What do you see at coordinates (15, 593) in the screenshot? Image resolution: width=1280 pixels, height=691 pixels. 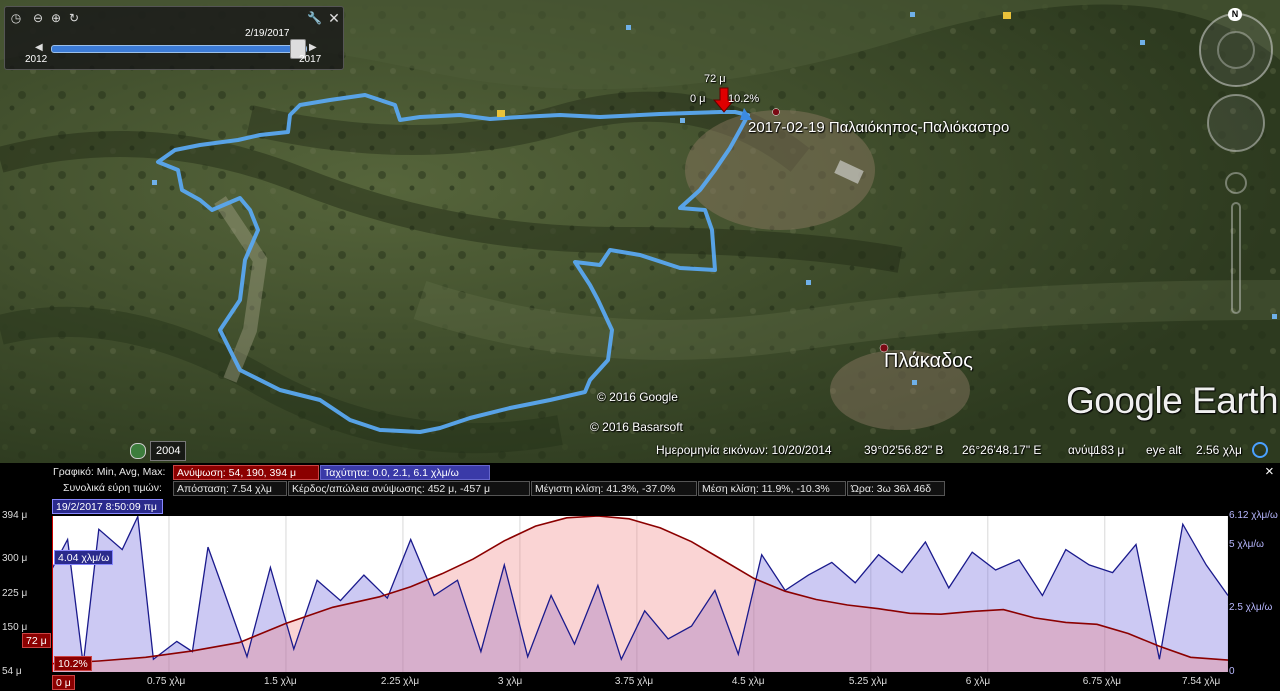 I see `y-tick-label: 225 μ` at bounding box center [15, 593].